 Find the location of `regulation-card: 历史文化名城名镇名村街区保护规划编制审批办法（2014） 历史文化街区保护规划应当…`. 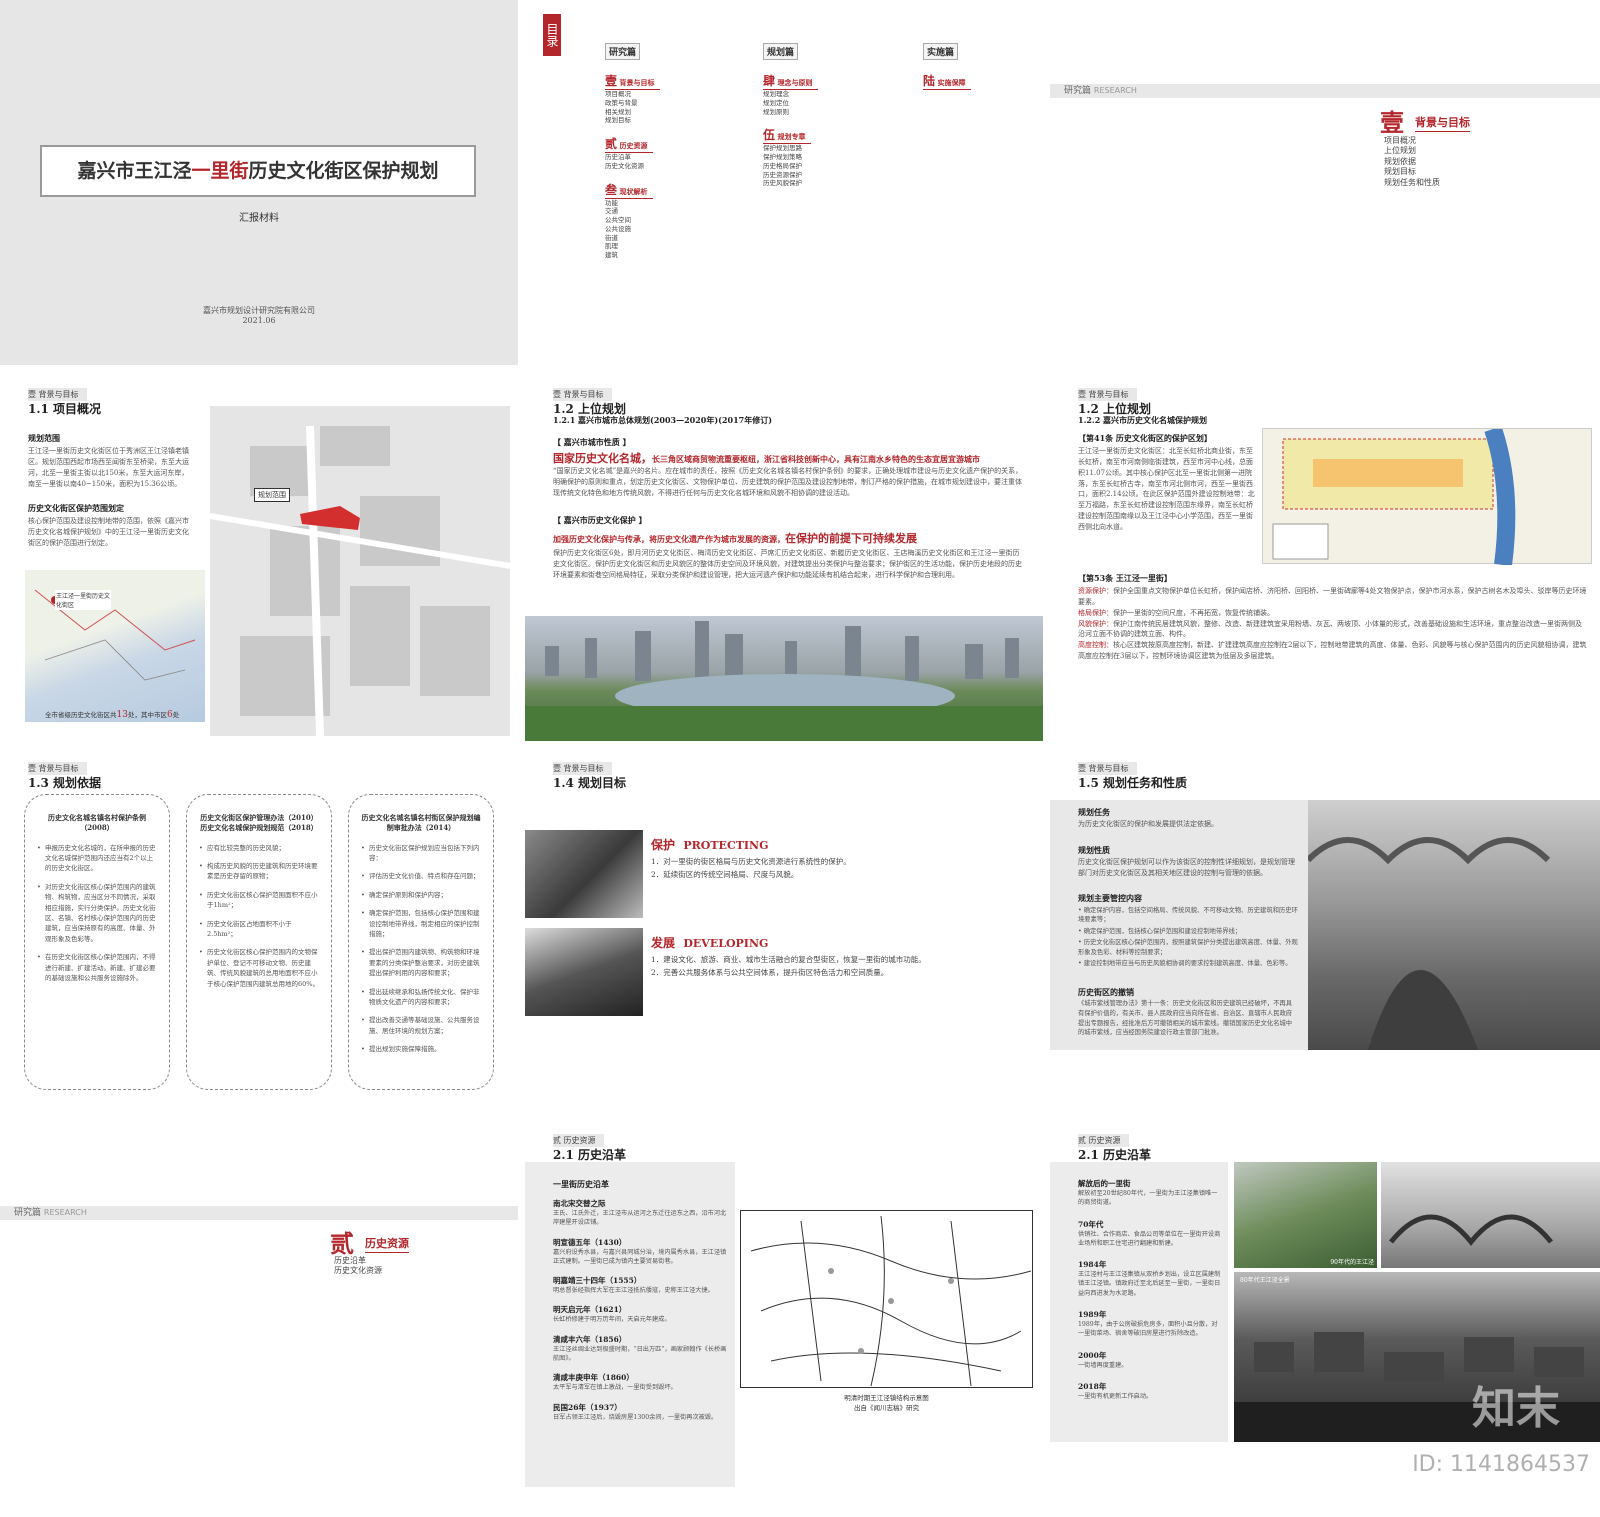

regulation-card: 历史文化名城名镇名村街区保护规划编制审批办法（2014） 历史文化街区保护规划应当… is located at coordinates (421, 942).